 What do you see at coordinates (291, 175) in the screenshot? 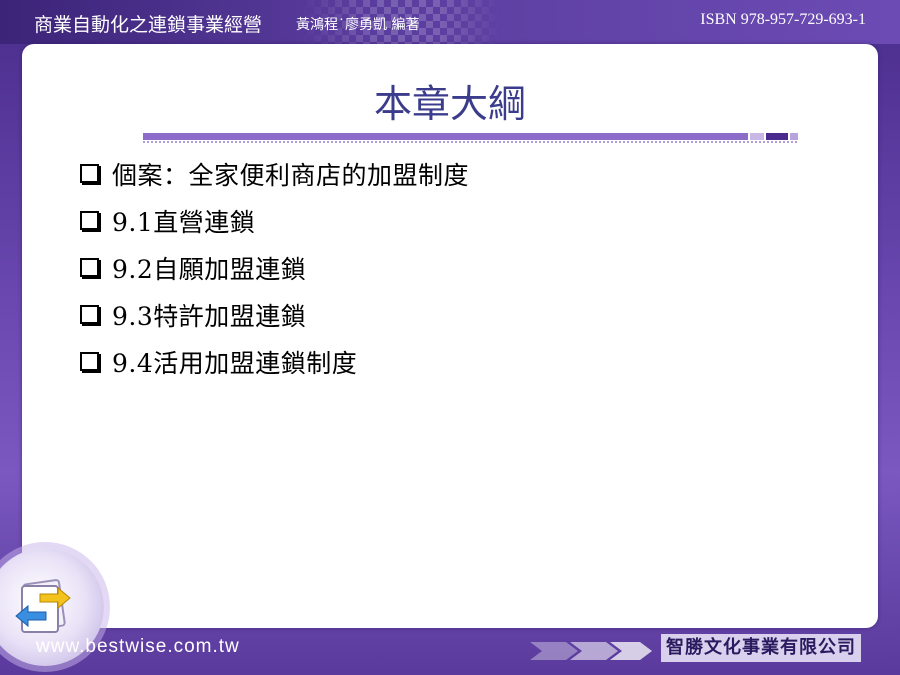
I see `outline-item-label: 個案：全家便利商店的加盟制度` at bounding box center [291, 175].